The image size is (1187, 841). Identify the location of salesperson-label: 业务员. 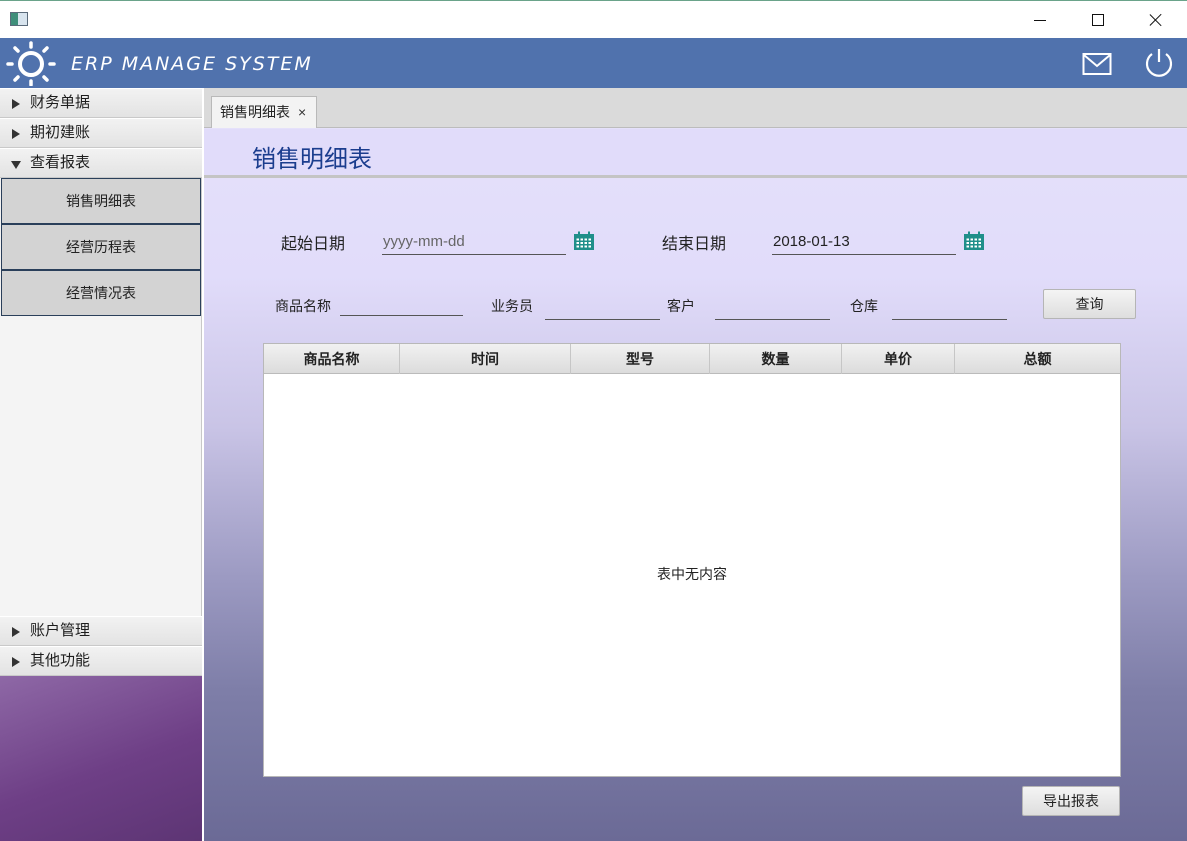
(512, 306).